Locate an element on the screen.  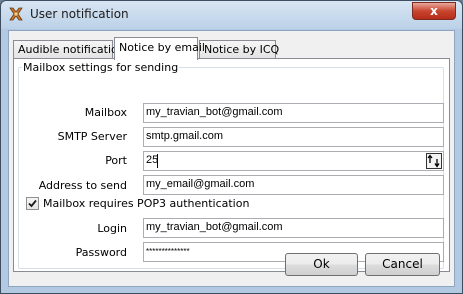
tab-label: Notice by email is located at coordinates (162, 47).